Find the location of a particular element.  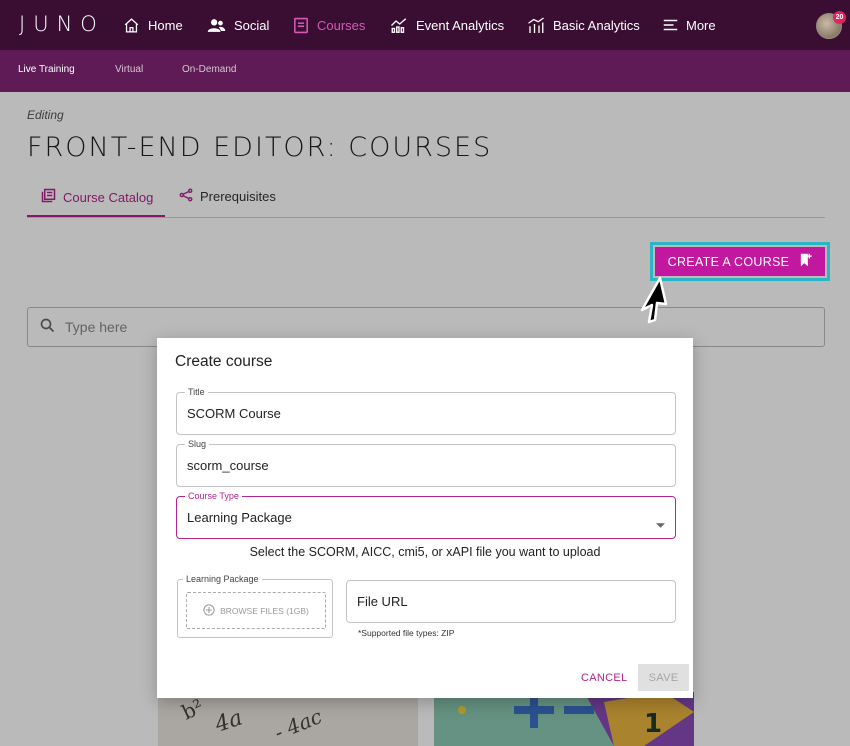

book-icon is located at coordinates (301, 25).